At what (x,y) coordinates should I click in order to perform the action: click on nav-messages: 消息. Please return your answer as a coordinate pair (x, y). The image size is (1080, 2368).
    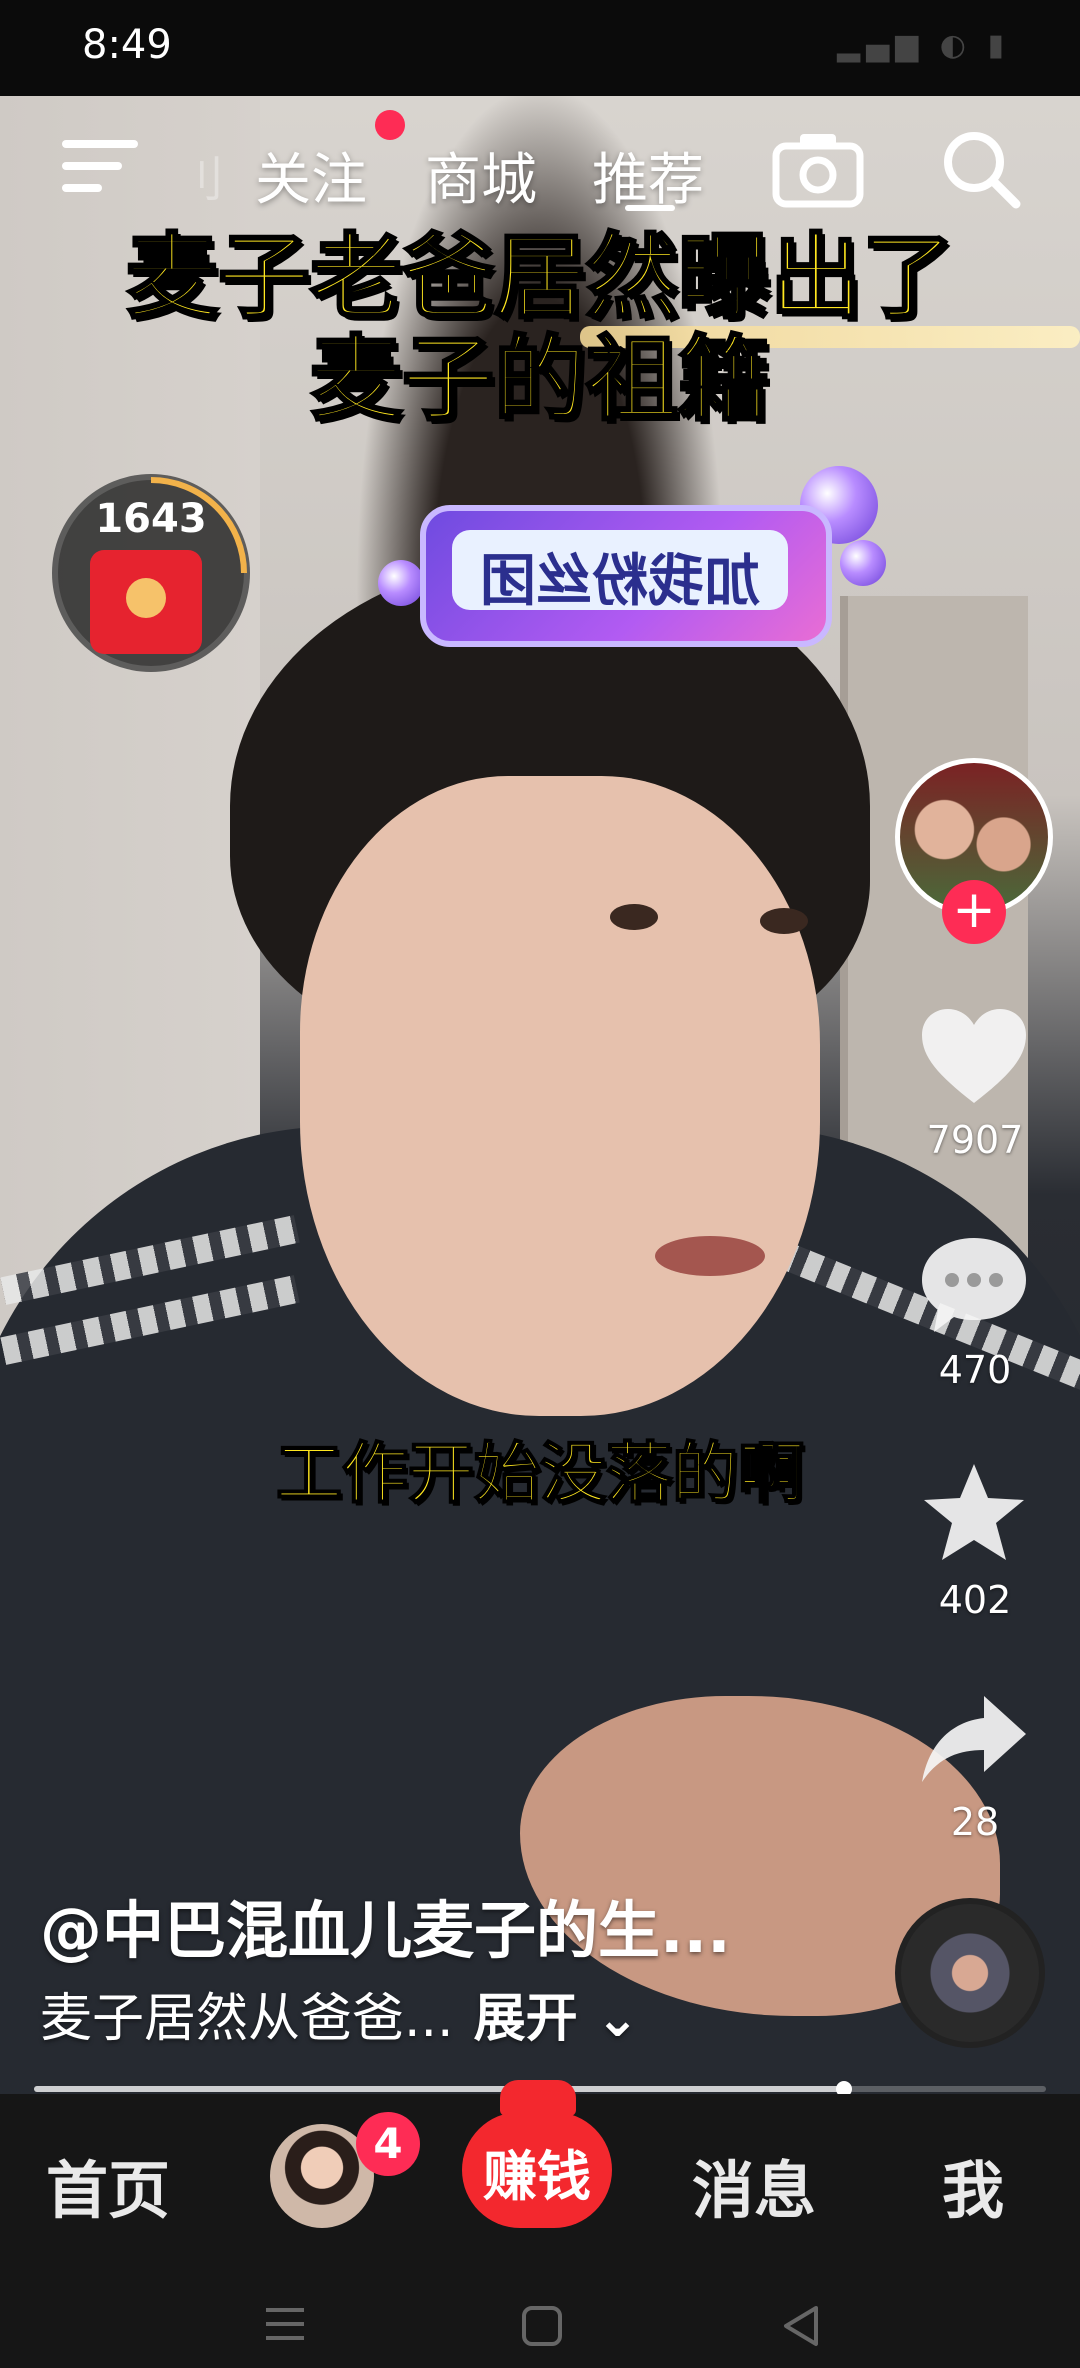
    Looking at the image, I should click on (754, 2185).